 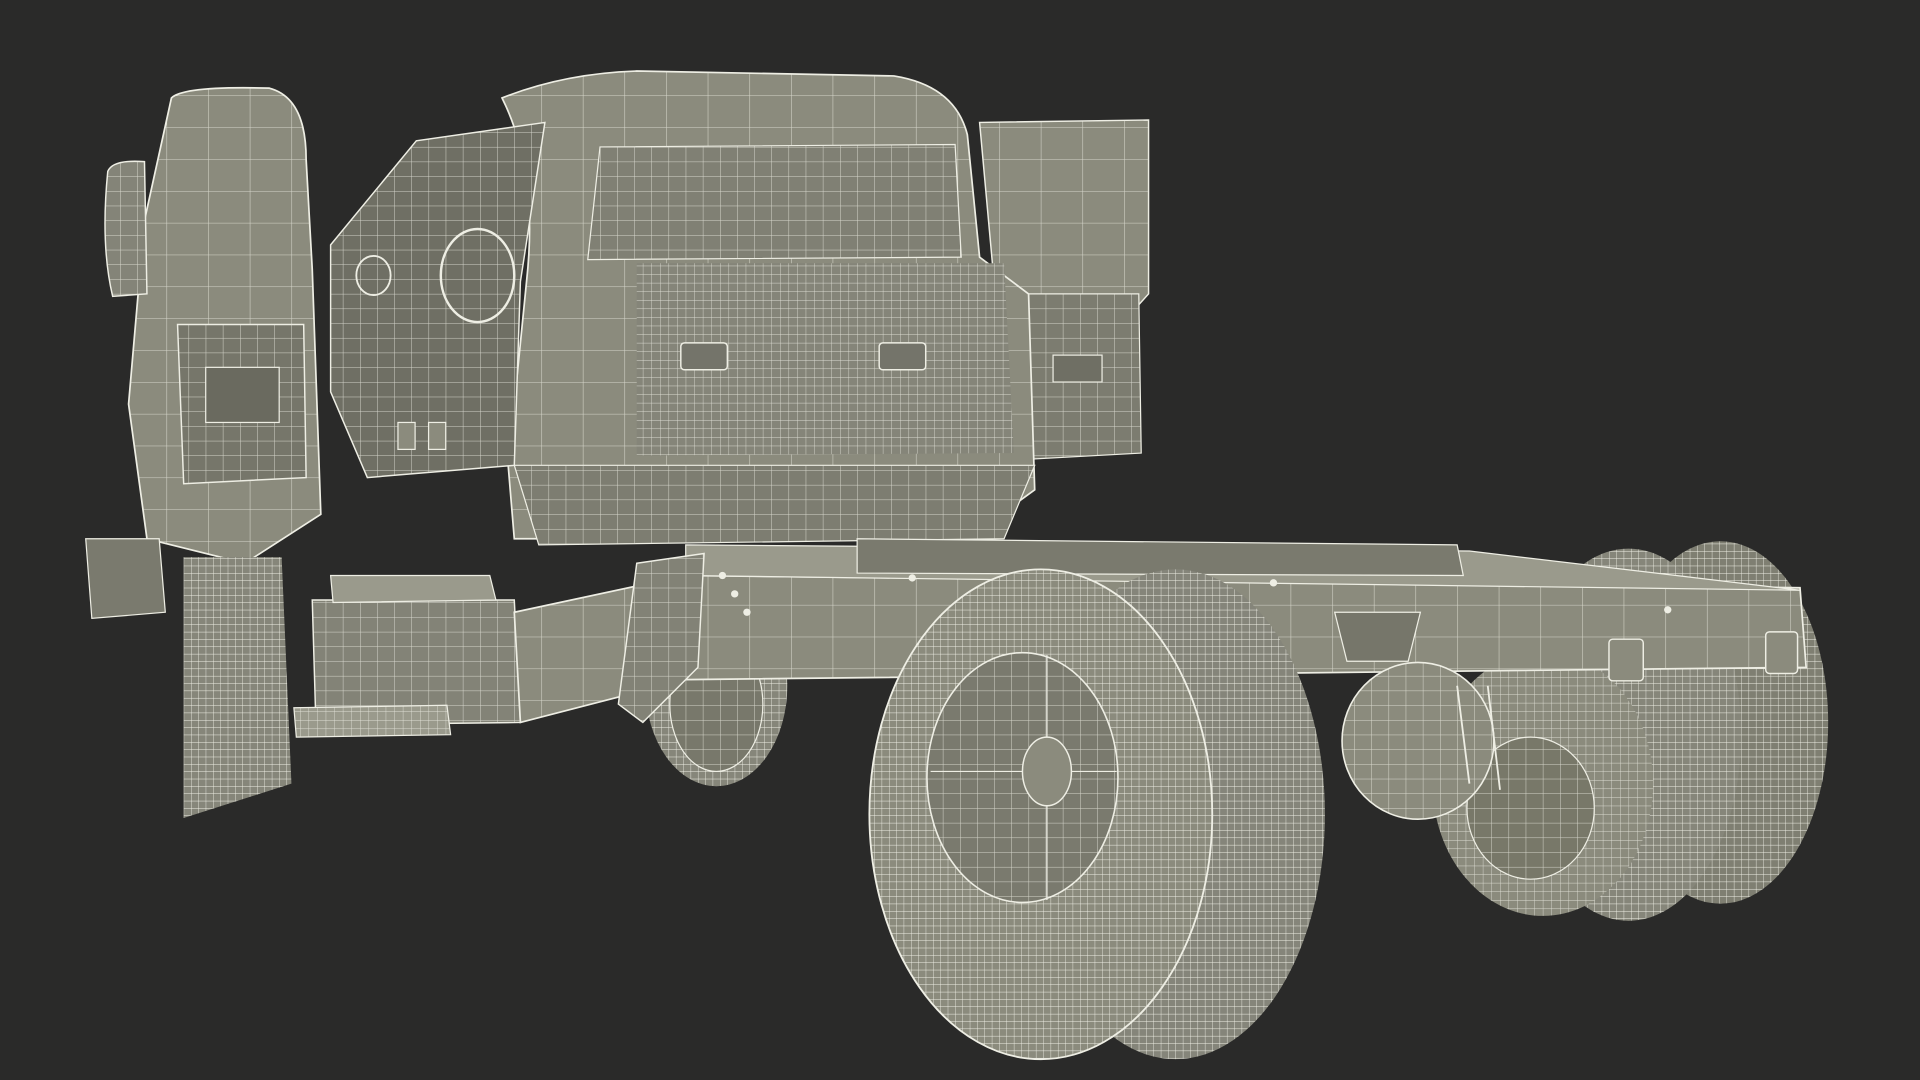 What do you see at coordinates (1047, 771) in the screenshot?
I see `wheel-hub` at bounding box center [1047, 771].